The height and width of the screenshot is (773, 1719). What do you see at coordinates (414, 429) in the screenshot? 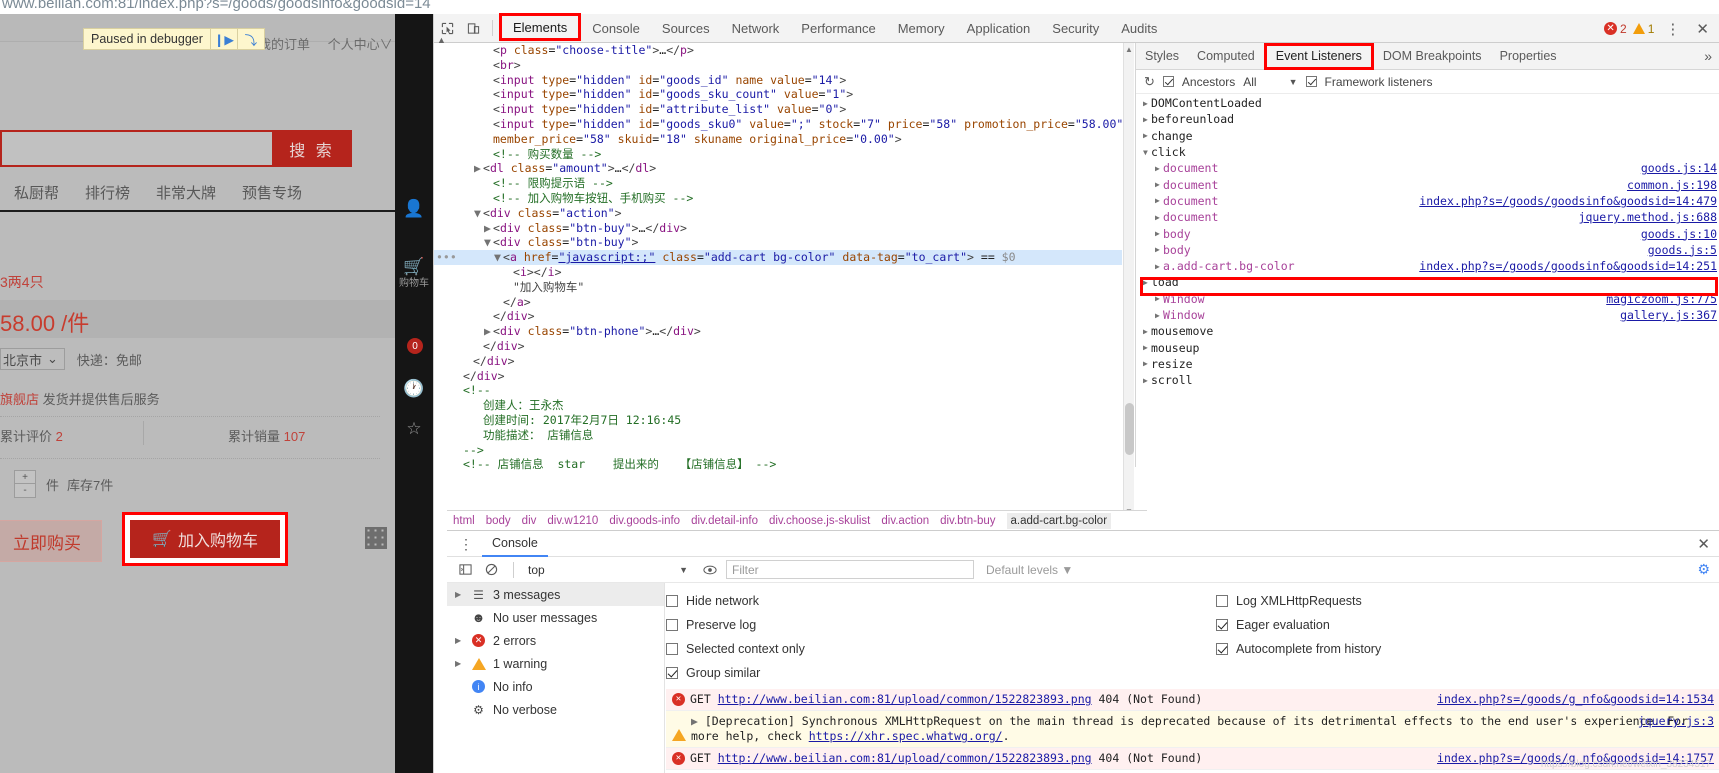
I see `star-icon: ☆` at bounding box center [414, 429].